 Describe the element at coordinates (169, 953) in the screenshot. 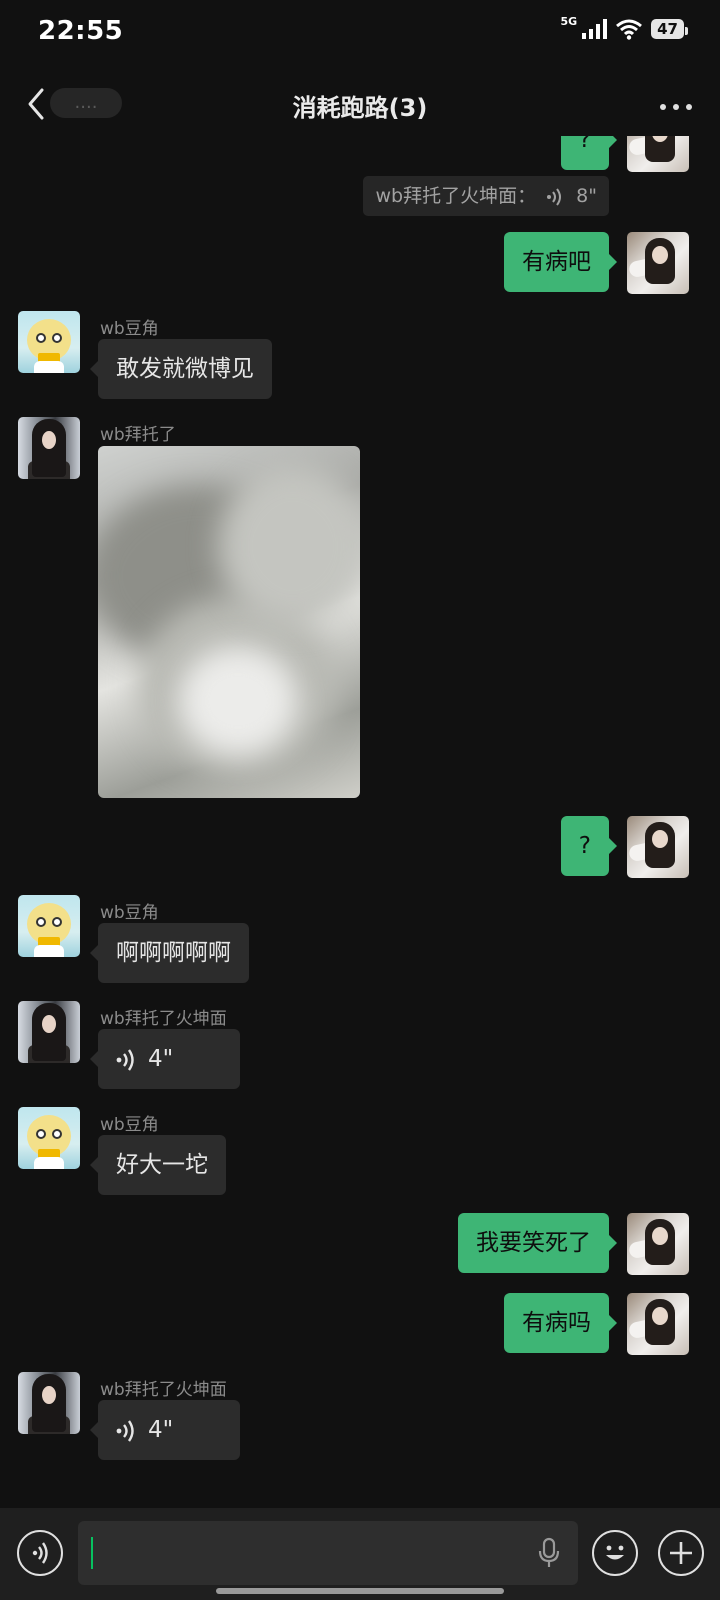

I see `message-bubble-incoming: 啊啊啊啊啊` at that location.